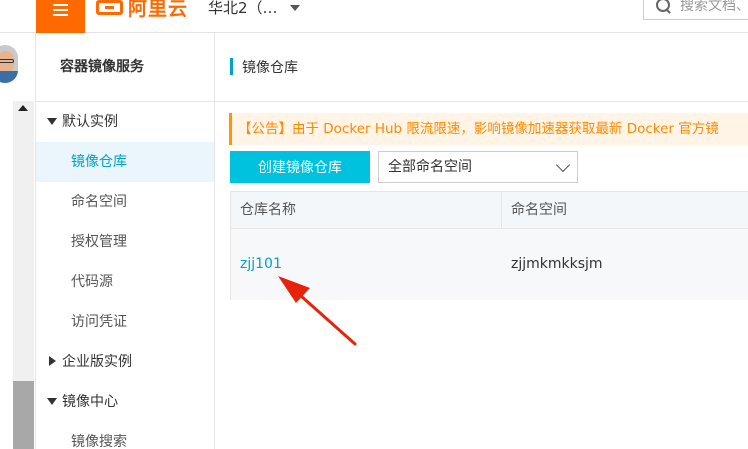 The width and height of the screenshot is (748, 449). Describe the element at coordinates (99, 162) in the screenshot. I see `sidebar-item-label: 镜像仓库` at that location.